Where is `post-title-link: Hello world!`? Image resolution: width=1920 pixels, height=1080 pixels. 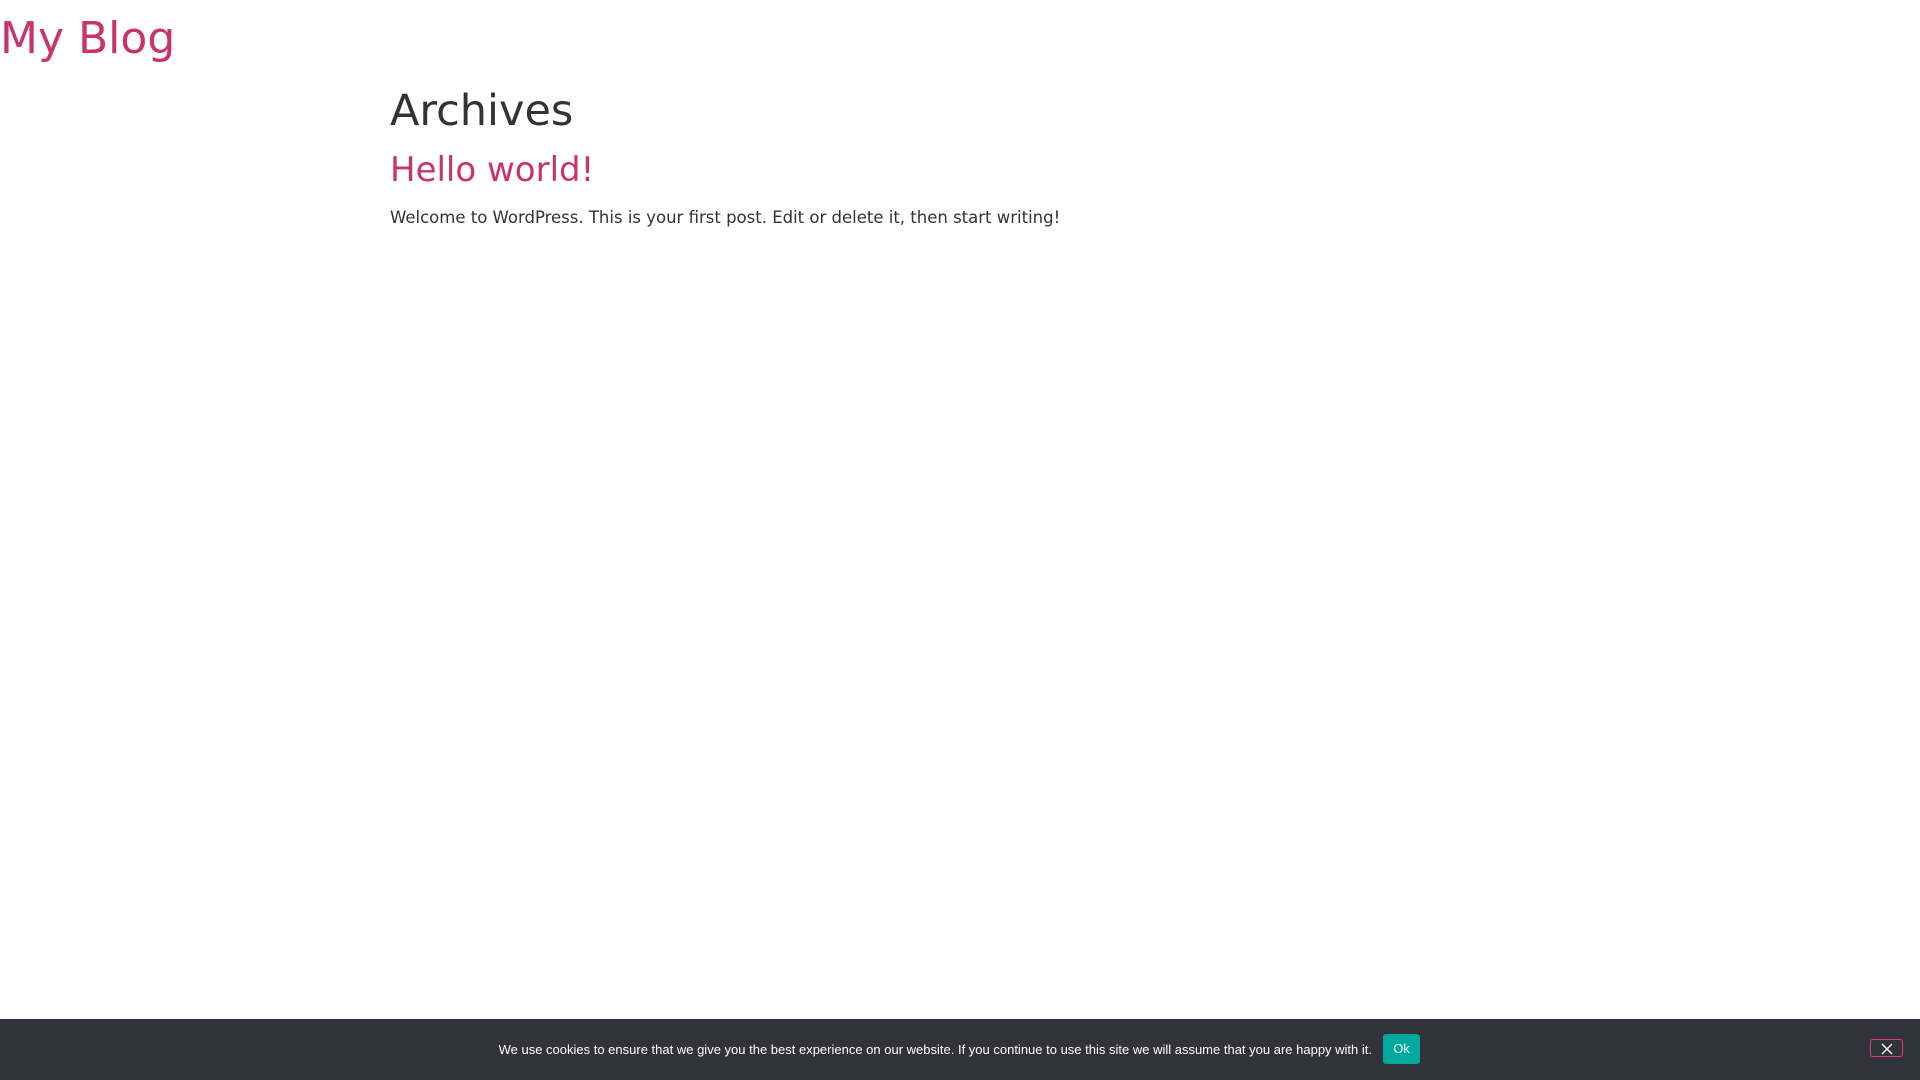
post-title-link: Hello world! is located at coordinates (492, 170).